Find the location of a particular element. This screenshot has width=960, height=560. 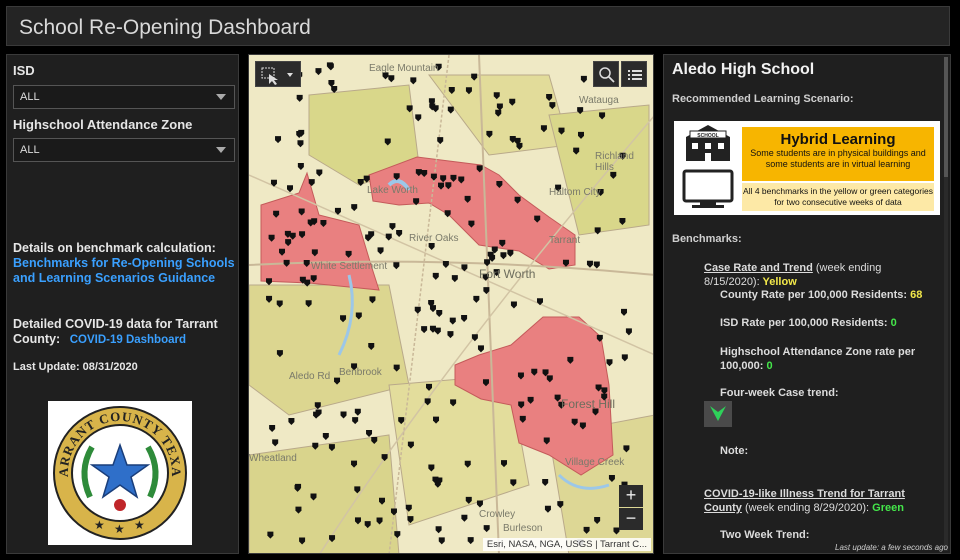

covid-dashboard-link: COVID-19 Dashboard is located at coordinates (128, 340).